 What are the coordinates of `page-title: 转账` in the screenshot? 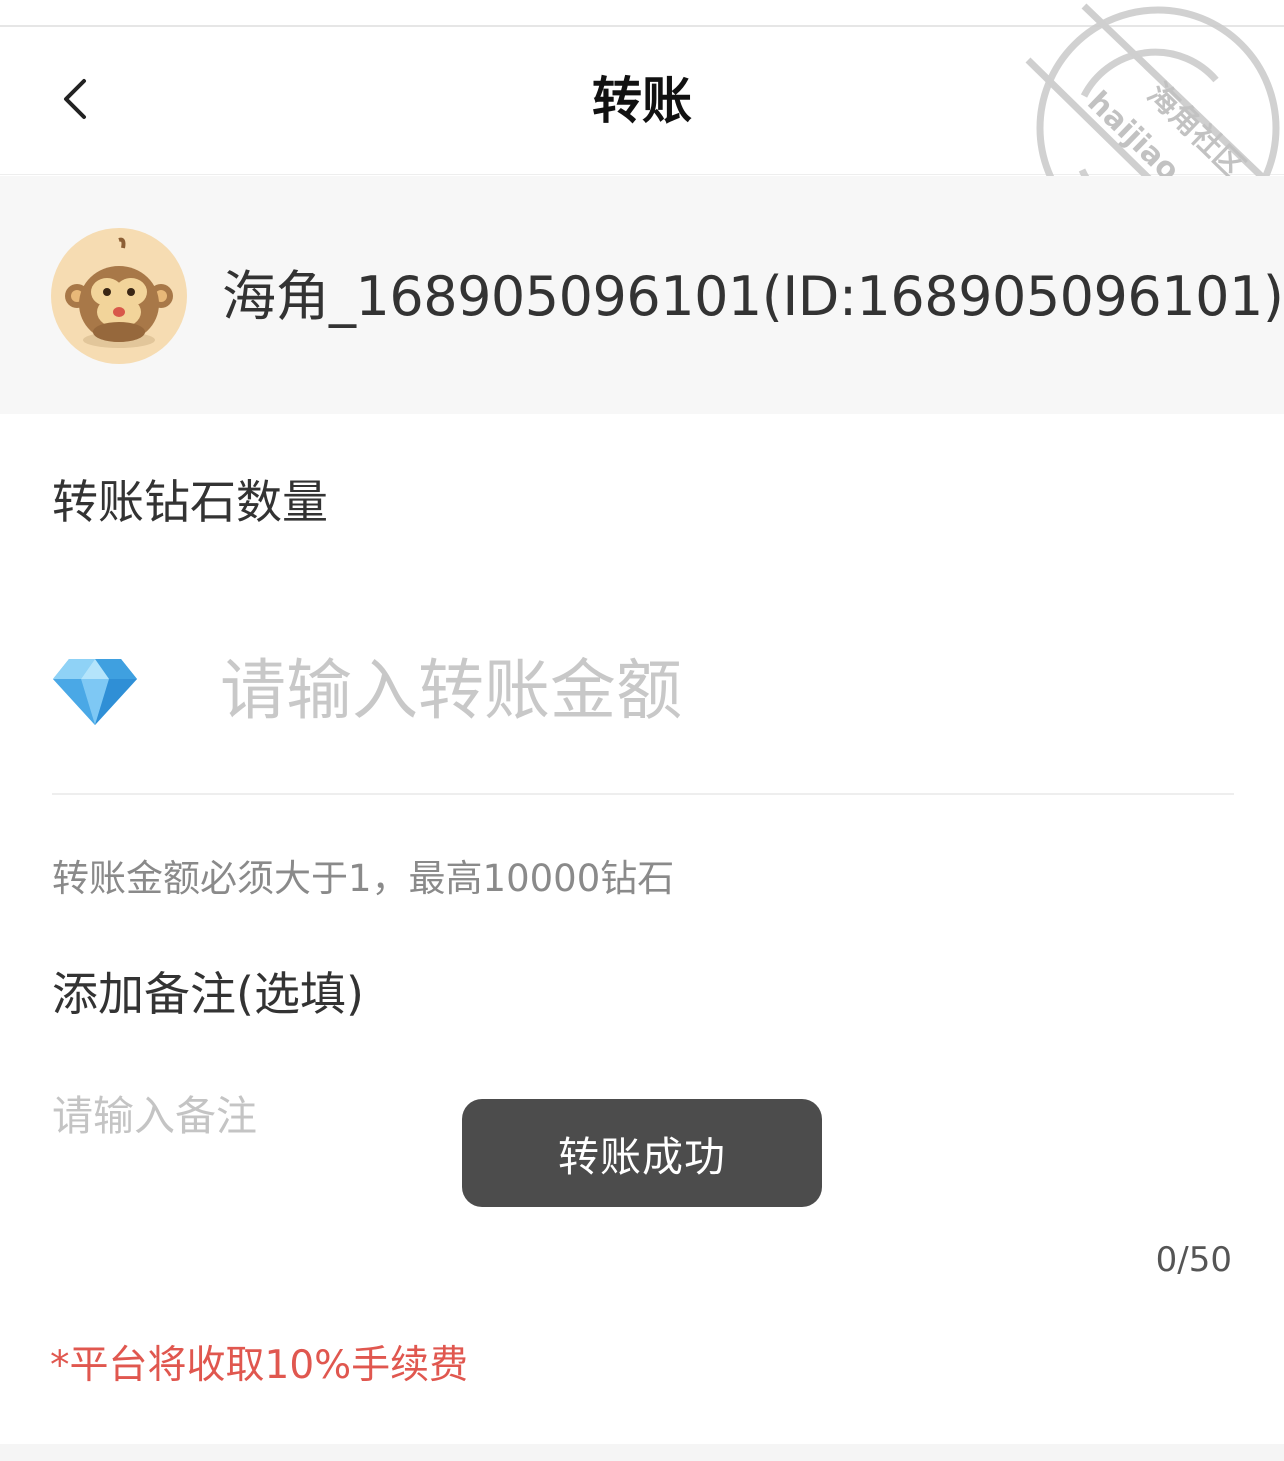 It's located at (642, 101).